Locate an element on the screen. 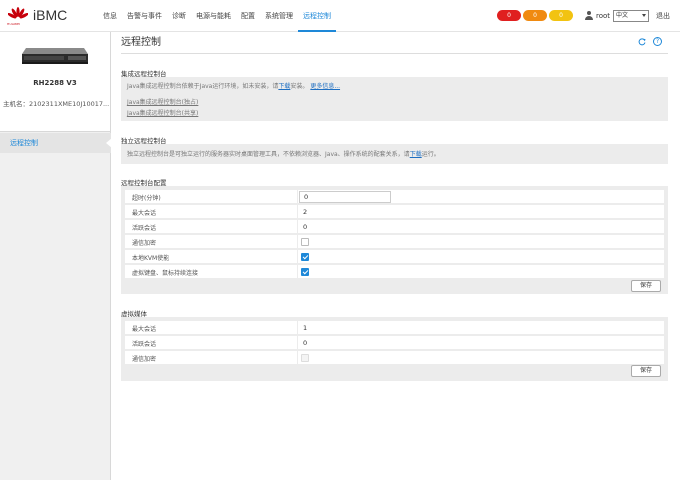 The width and height of the screenshot is (680, 480). user-menu: root is located at coordinates (597, 15).